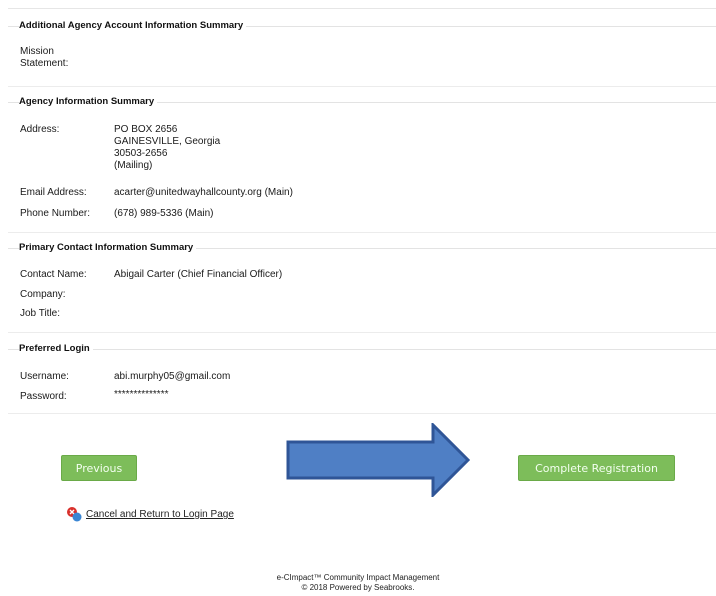 Image resolution: width=716 pixels, height=596 pixels. I want to click on username-label: Username:, so click(44, 376).